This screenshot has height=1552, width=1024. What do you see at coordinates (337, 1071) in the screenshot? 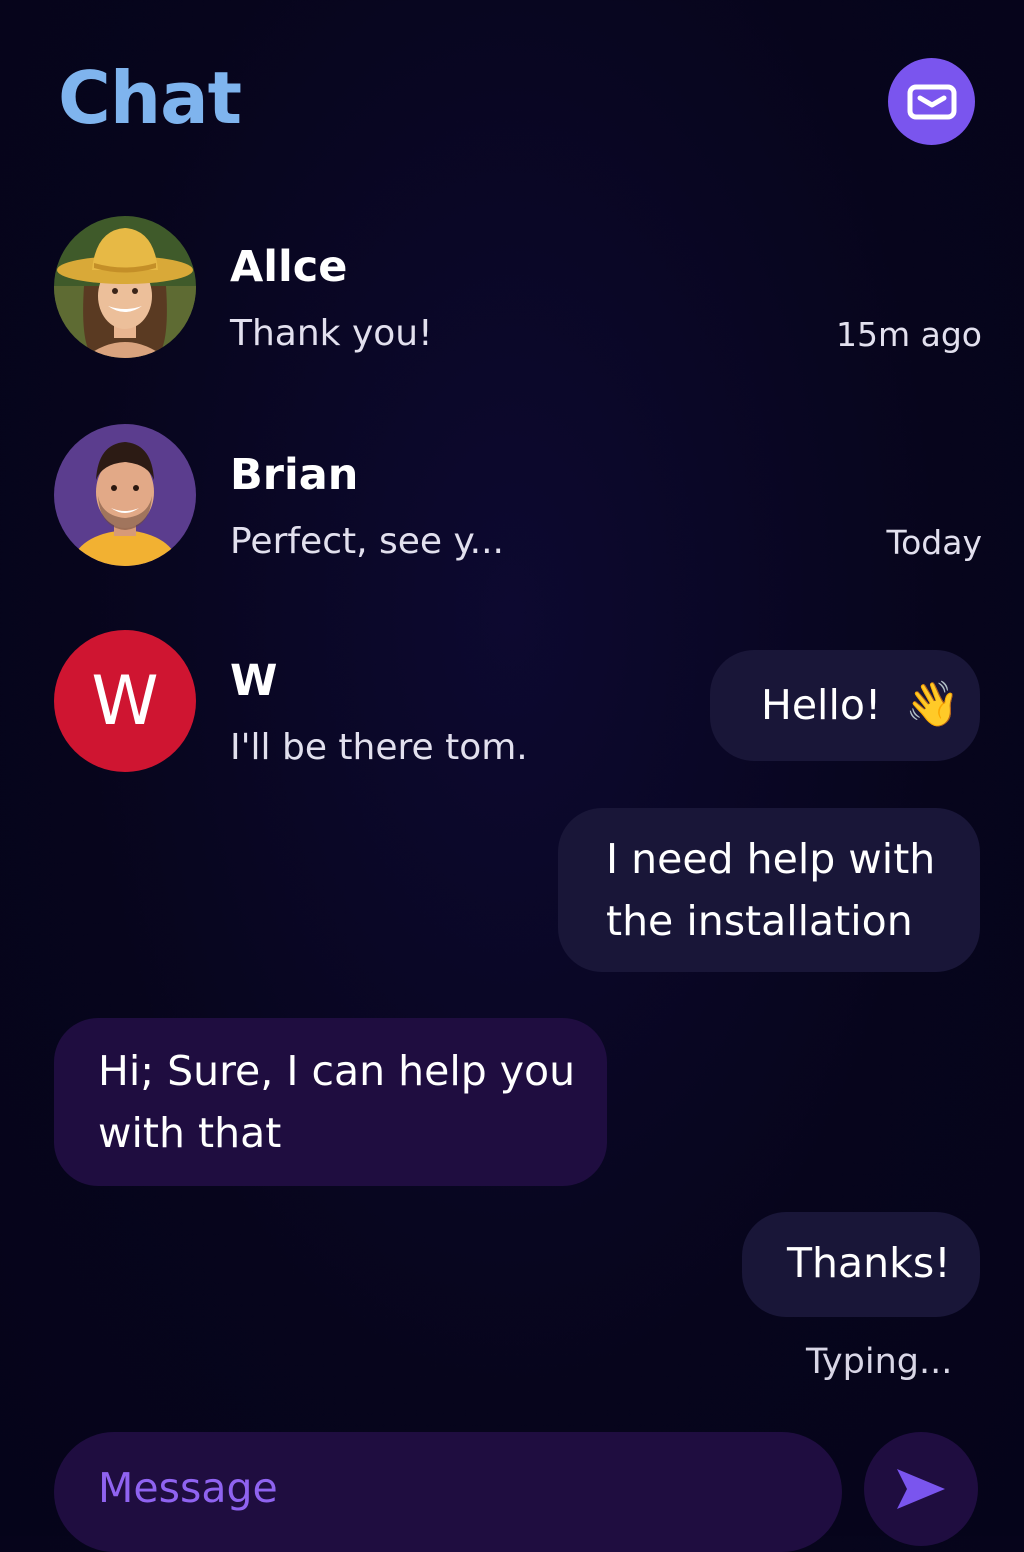
I see `message-line: Hi; Sure, I can help you` at bounding box center [337, 1071].